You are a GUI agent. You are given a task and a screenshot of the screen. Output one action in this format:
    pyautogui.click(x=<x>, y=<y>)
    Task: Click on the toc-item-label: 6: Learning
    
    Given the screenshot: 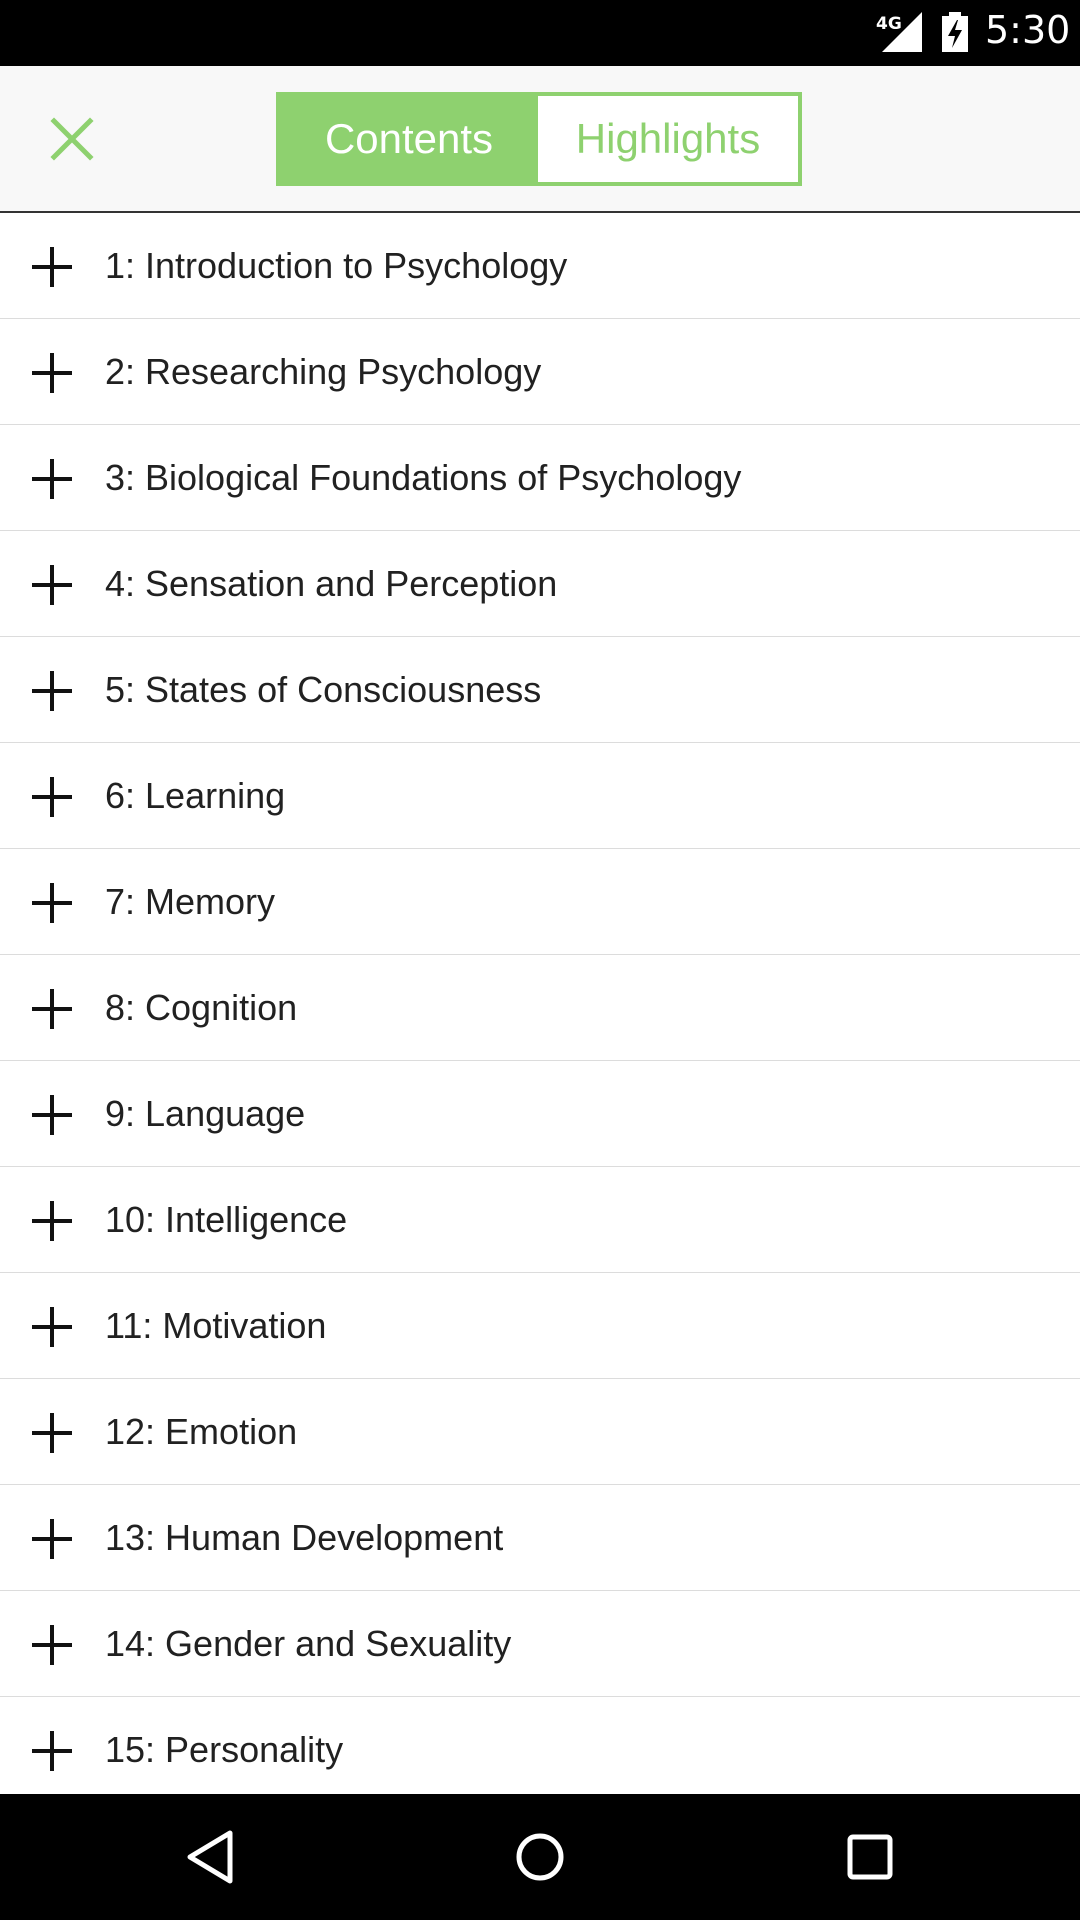 What is the action you would take?
    pyautogui.click(x=195, y=795)
    